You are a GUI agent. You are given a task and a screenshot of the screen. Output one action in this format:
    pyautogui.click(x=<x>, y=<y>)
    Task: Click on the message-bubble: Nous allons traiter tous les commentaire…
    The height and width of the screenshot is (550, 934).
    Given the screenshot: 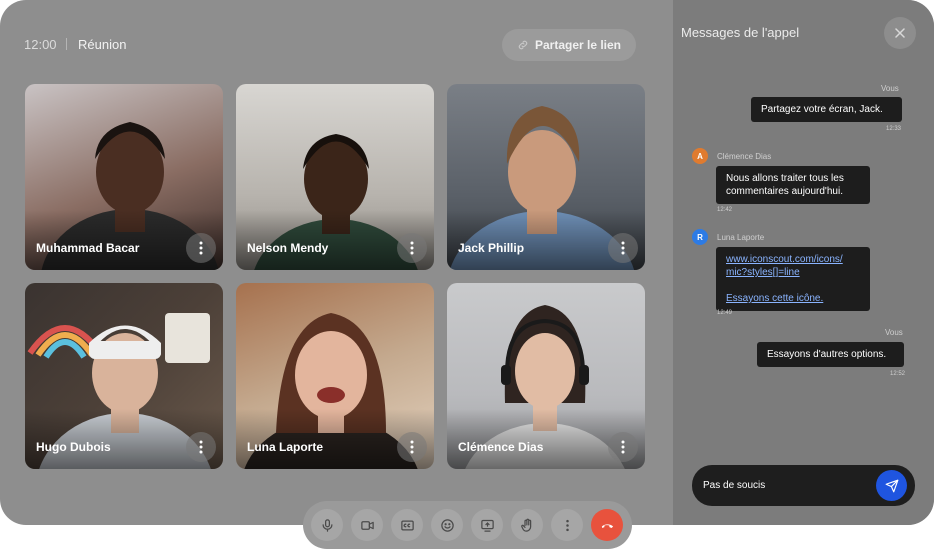 What is the action you would take?
    pyautogui.click(x=793, y=185)
    